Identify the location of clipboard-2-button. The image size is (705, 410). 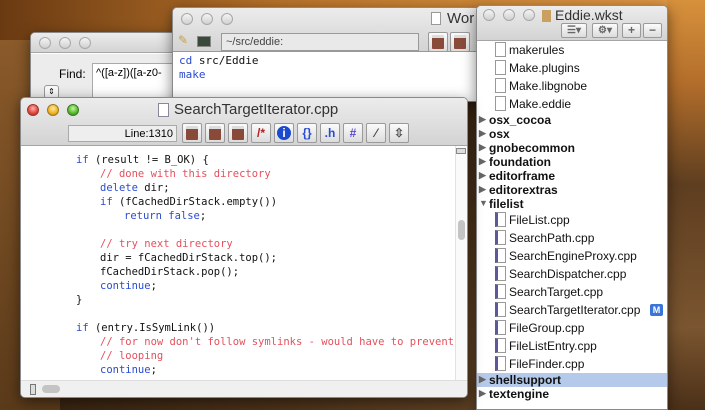
(215, 133).